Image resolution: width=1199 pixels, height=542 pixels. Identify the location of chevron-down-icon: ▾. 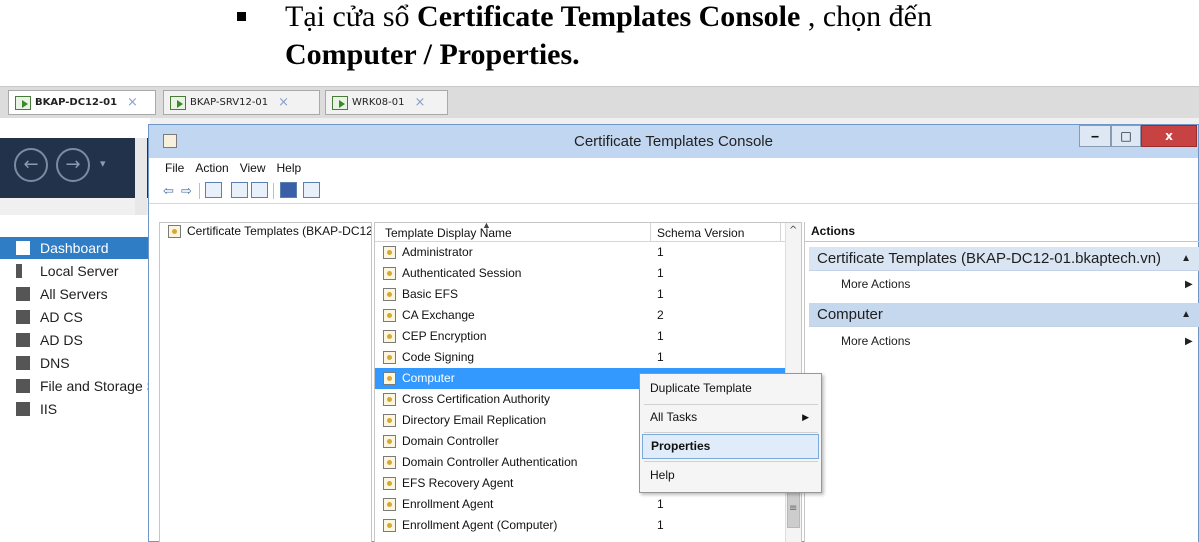
(103, 163).